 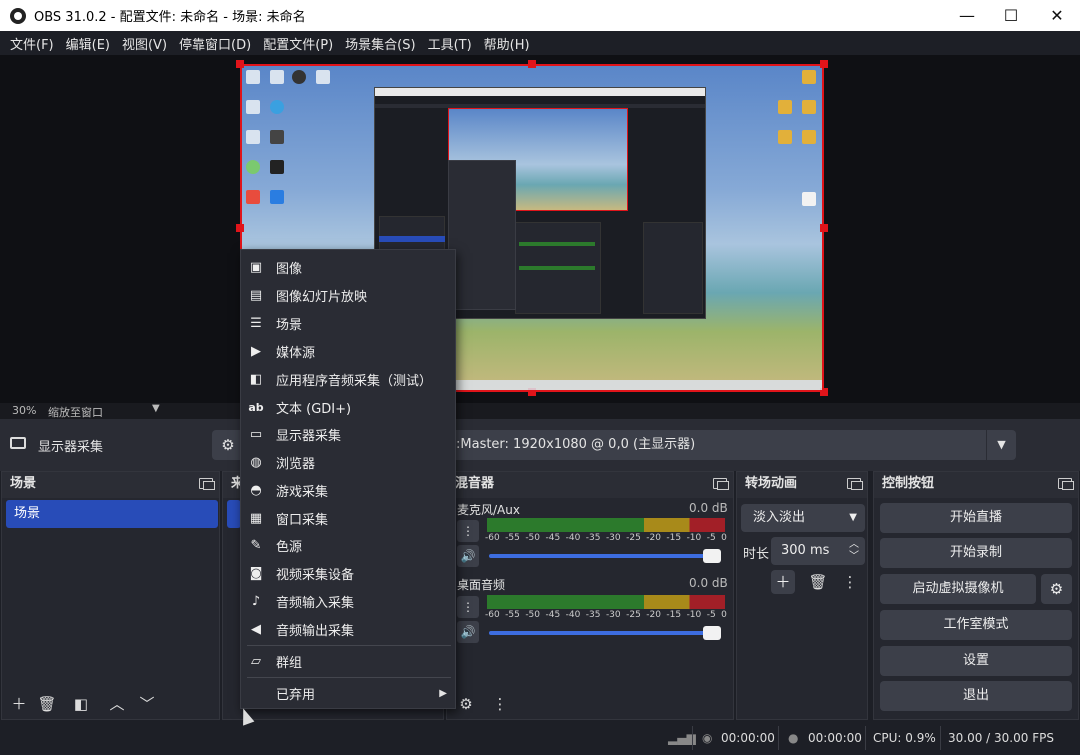 I want to click on resize-handle-tr, so click(x=824, y=64).